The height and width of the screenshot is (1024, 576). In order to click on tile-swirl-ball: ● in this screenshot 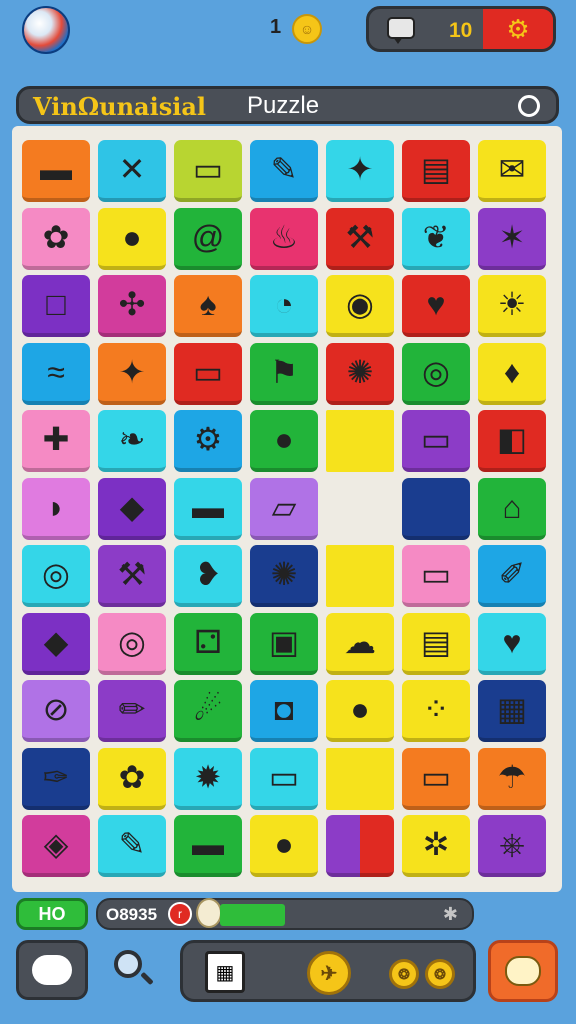, I will do `click(132, 238)`.